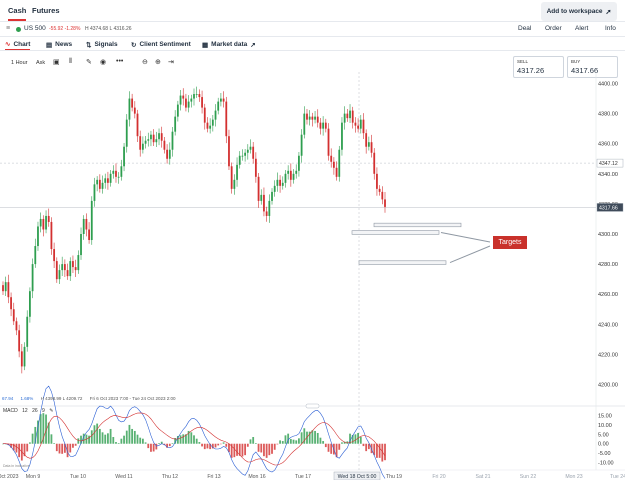 This screenshot has width=625, height=480. What do you see at coordinates (9, 477) in the screenshot?
I see `time-tick-label: Oct 2023` at bounding box center [9, 477].